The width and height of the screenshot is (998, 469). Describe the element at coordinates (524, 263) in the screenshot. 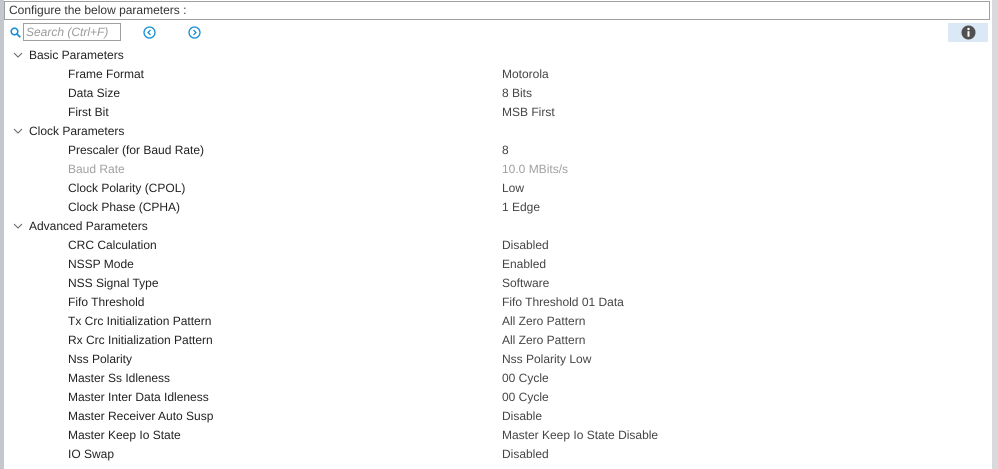

I see `parameter-value: Enabled` at that location.